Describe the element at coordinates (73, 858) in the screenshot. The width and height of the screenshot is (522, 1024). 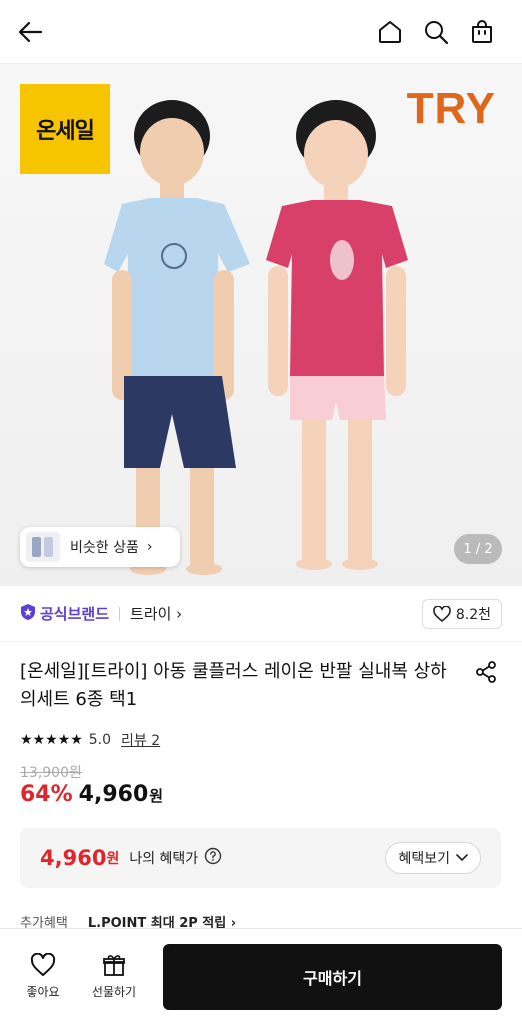
I see `benefit-price: 4,960` at that location.